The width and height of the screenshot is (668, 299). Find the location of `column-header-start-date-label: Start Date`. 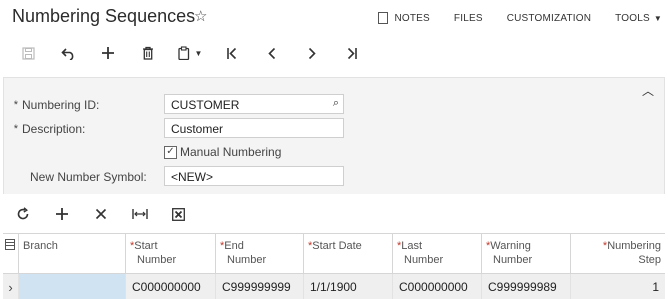

column-header-start-date-label: Start Date is located at coordinates (337, 246).